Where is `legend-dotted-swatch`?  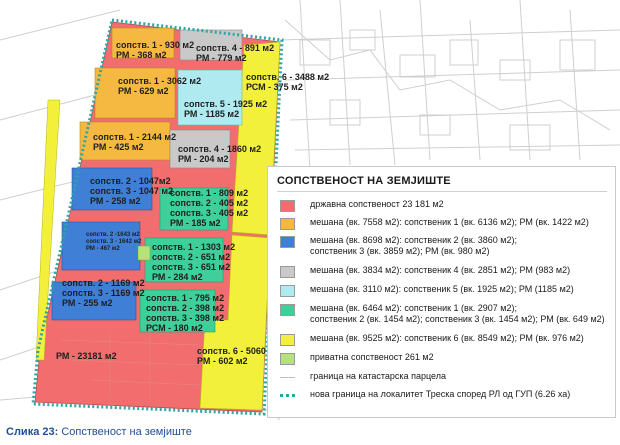
legend-dotted-swatch is located at coordinates (287, 395).